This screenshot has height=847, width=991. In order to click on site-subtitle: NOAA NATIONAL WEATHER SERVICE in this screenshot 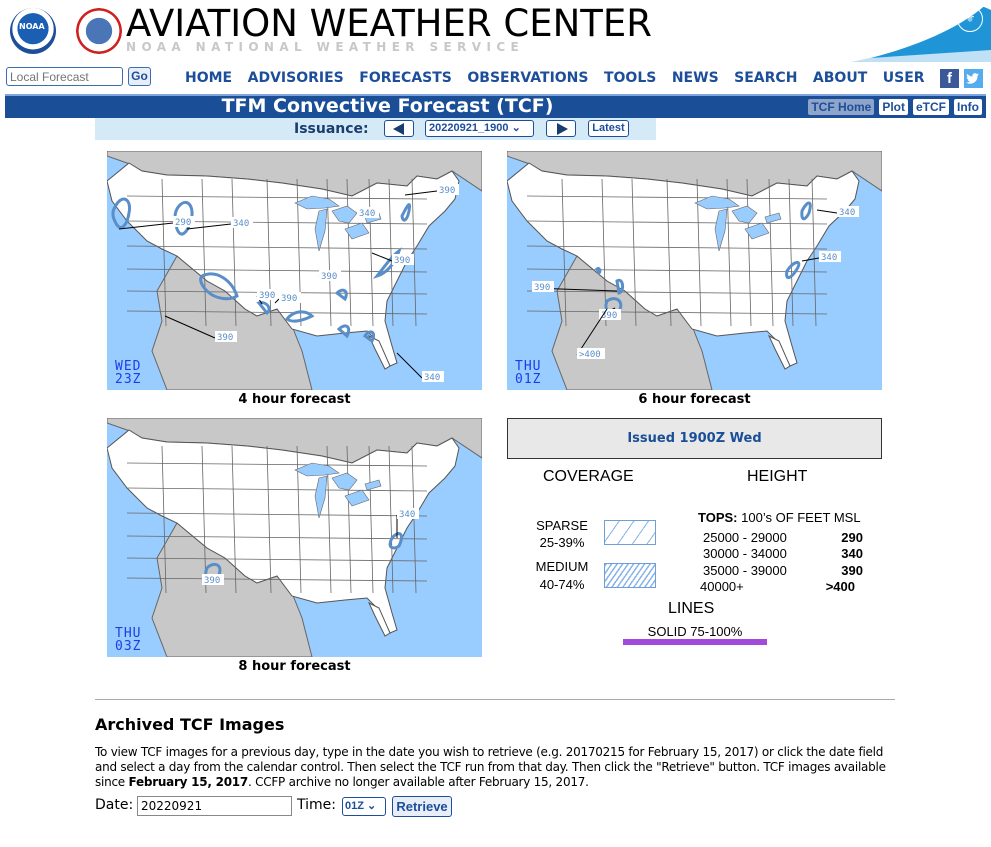, I will do `click(325, 47)`.